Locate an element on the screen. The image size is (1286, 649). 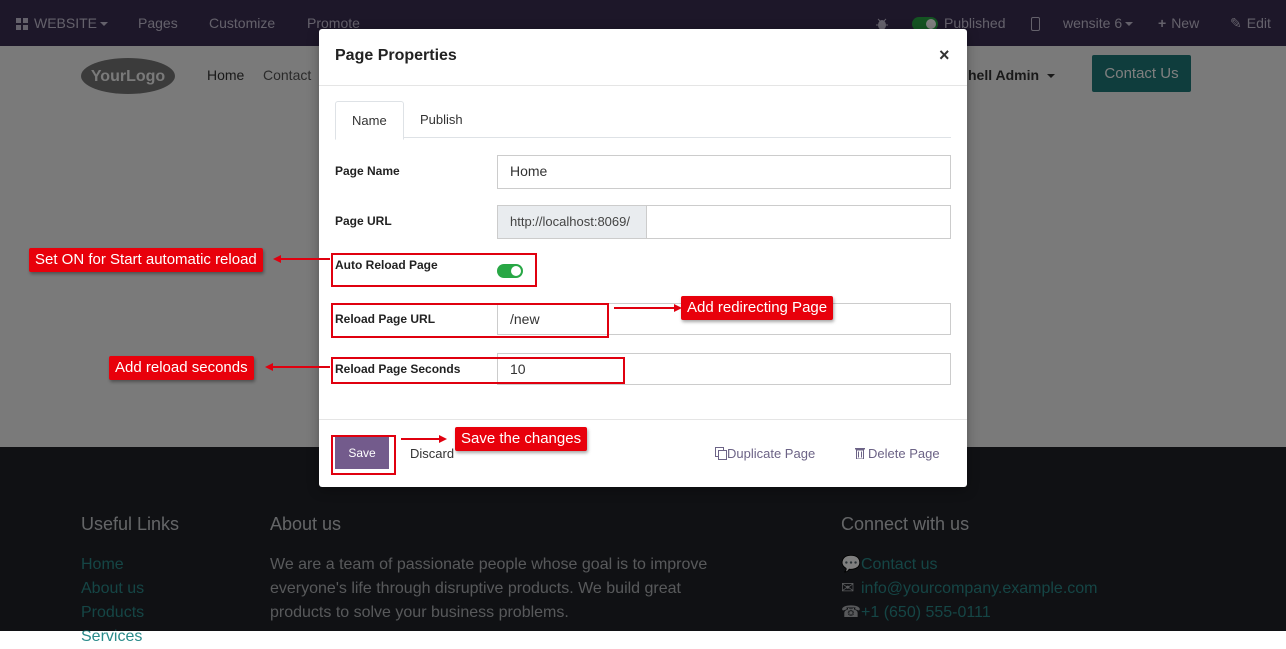
duplicate-page-button: Duplicate Page is located at coordinates (765, 453).